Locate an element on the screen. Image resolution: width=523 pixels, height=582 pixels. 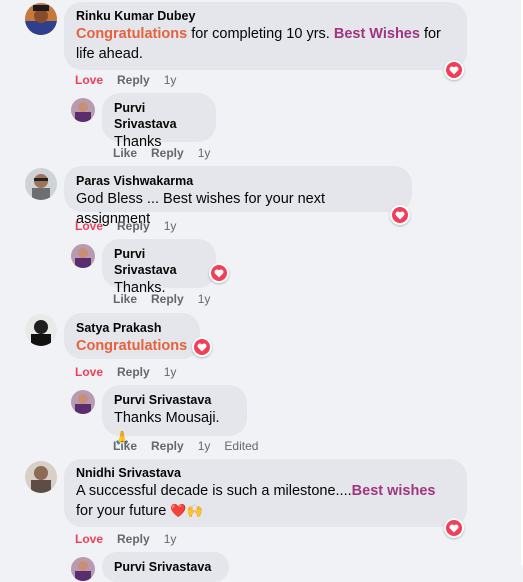
comment-bubble: Purvi Srivastava Thanks Mousaji.🙏 is located at coordinates (174, 415).